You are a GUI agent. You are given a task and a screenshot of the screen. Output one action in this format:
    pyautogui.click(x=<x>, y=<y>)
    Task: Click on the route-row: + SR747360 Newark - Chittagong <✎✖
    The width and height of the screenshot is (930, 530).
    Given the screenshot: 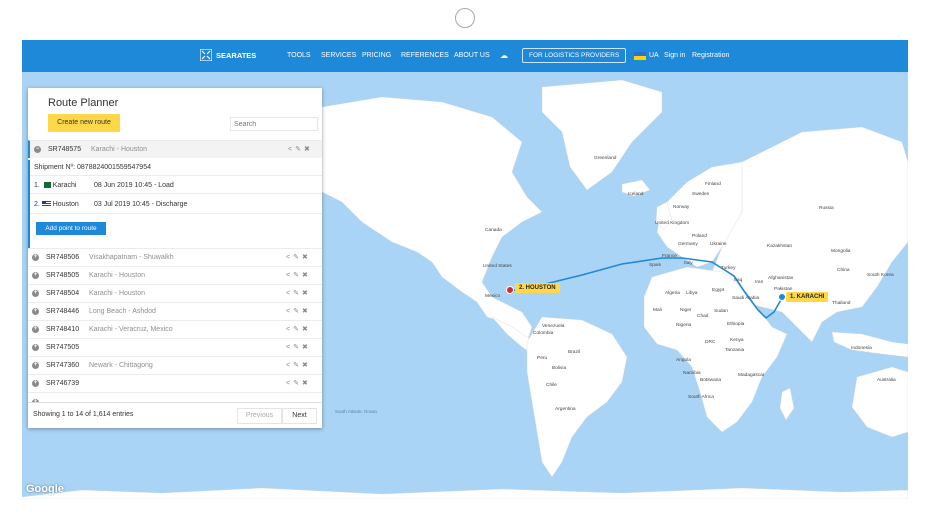 What is the action you would take?
    pyautogui.click(x=175, y=365)
    